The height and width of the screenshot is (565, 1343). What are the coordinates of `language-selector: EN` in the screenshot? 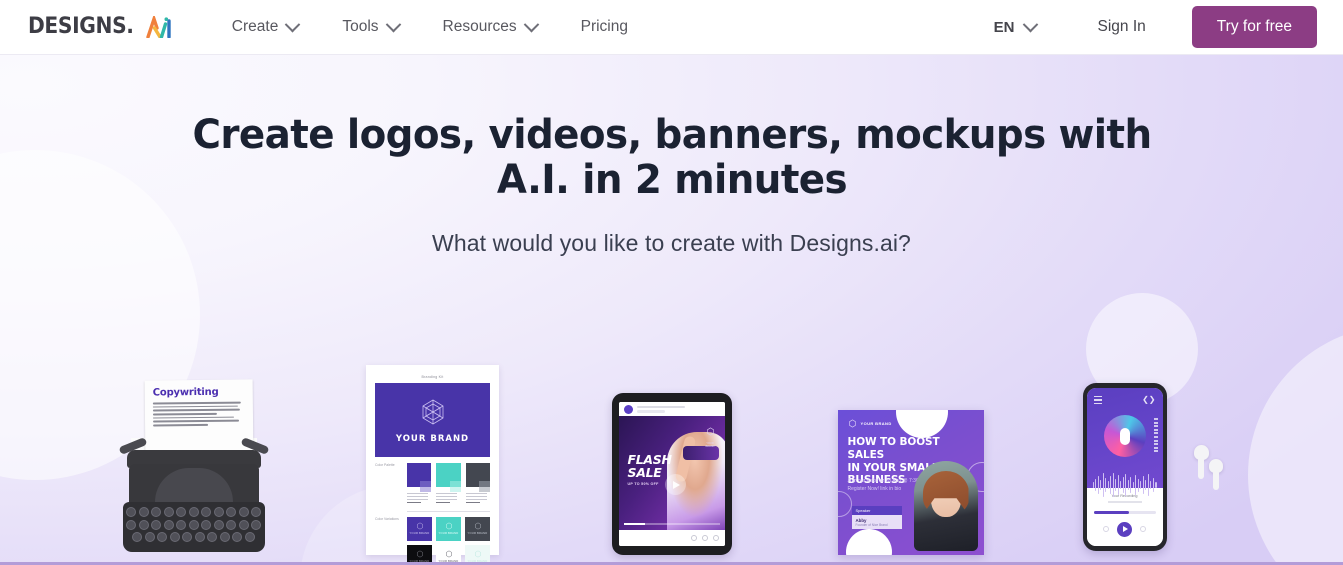 It's located at (1015, 27).